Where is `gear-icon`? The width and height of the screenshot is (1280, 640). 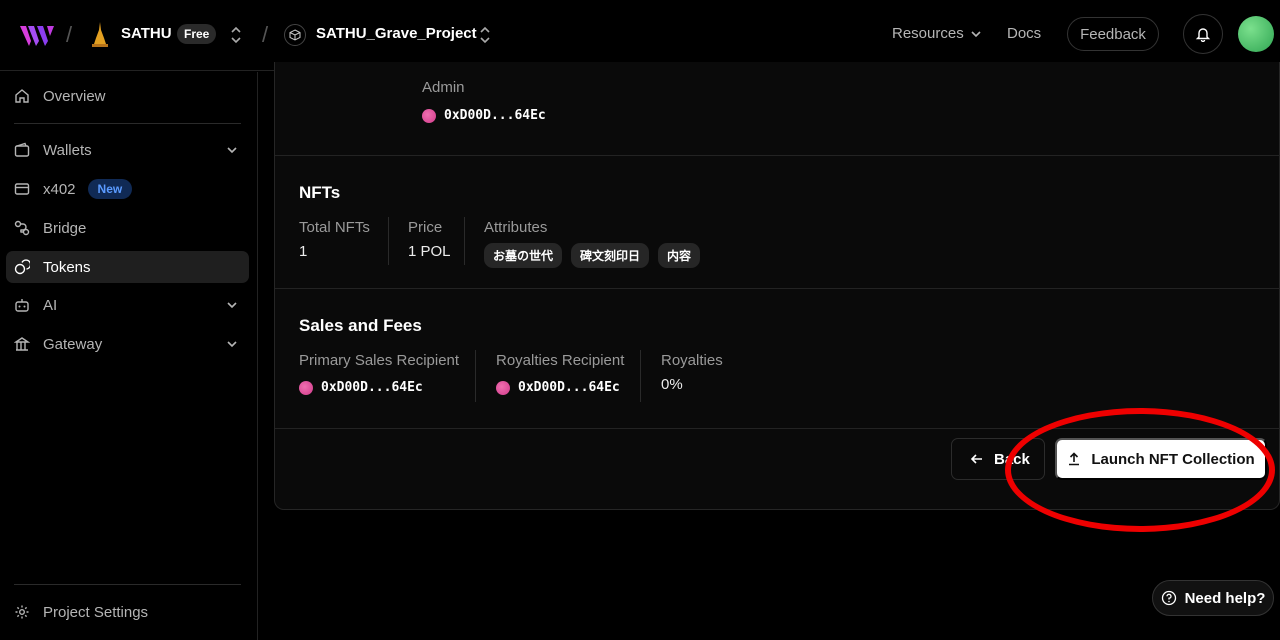
gear-icon is located at coordinates (22, 612).